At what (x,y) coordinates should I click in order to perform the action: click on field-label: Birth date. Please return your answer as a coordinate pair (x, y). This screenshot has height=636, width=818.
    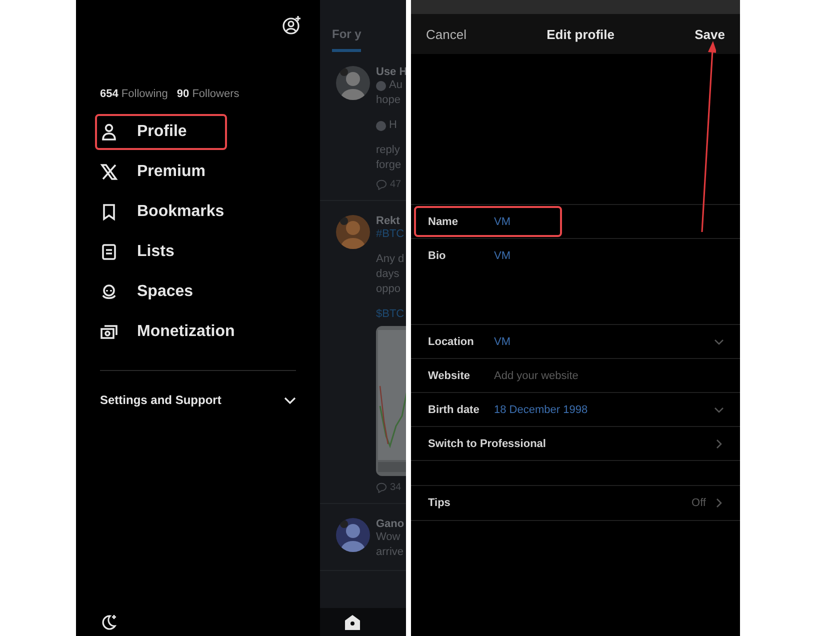
    Looking at the image, I should click on (454, 410).